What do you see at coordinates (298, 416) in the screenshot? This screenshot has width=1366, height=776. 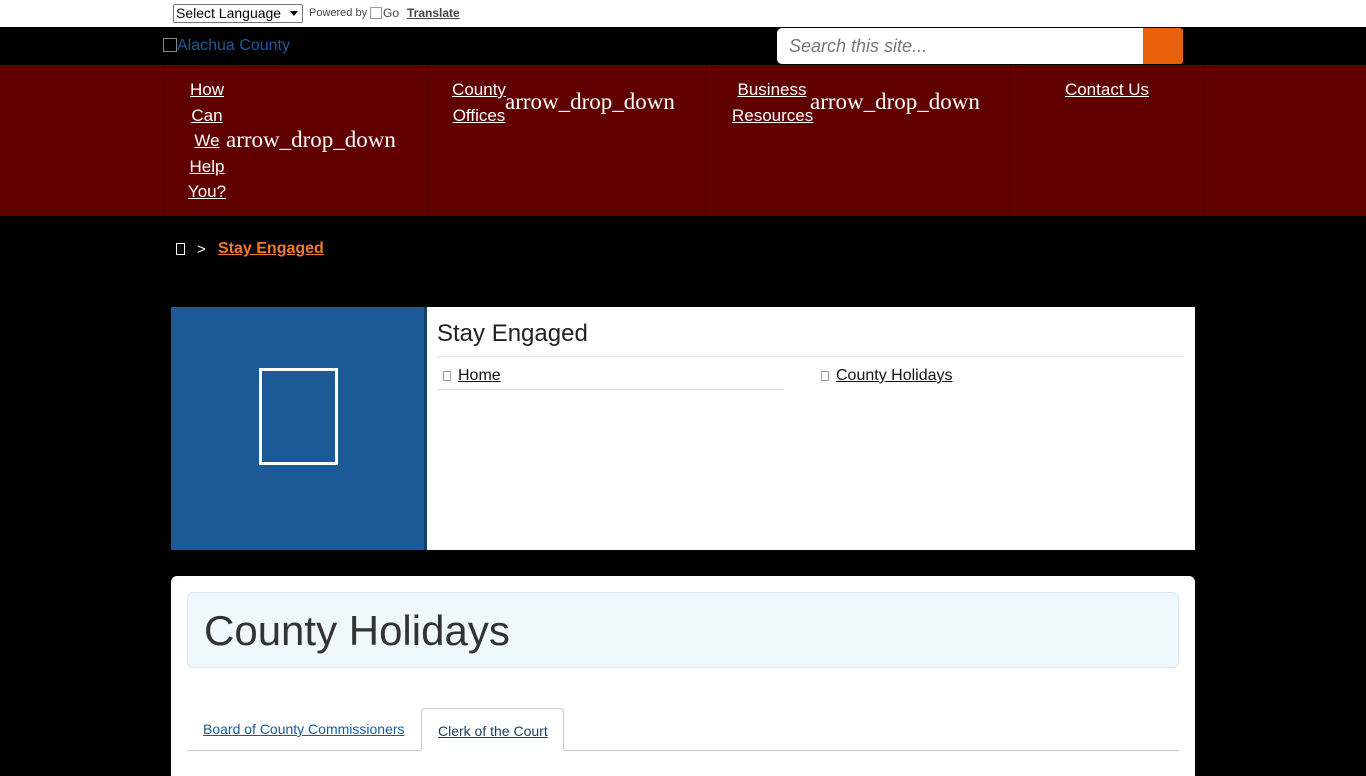 I see `section-icon` at bounding box center [298, 416].